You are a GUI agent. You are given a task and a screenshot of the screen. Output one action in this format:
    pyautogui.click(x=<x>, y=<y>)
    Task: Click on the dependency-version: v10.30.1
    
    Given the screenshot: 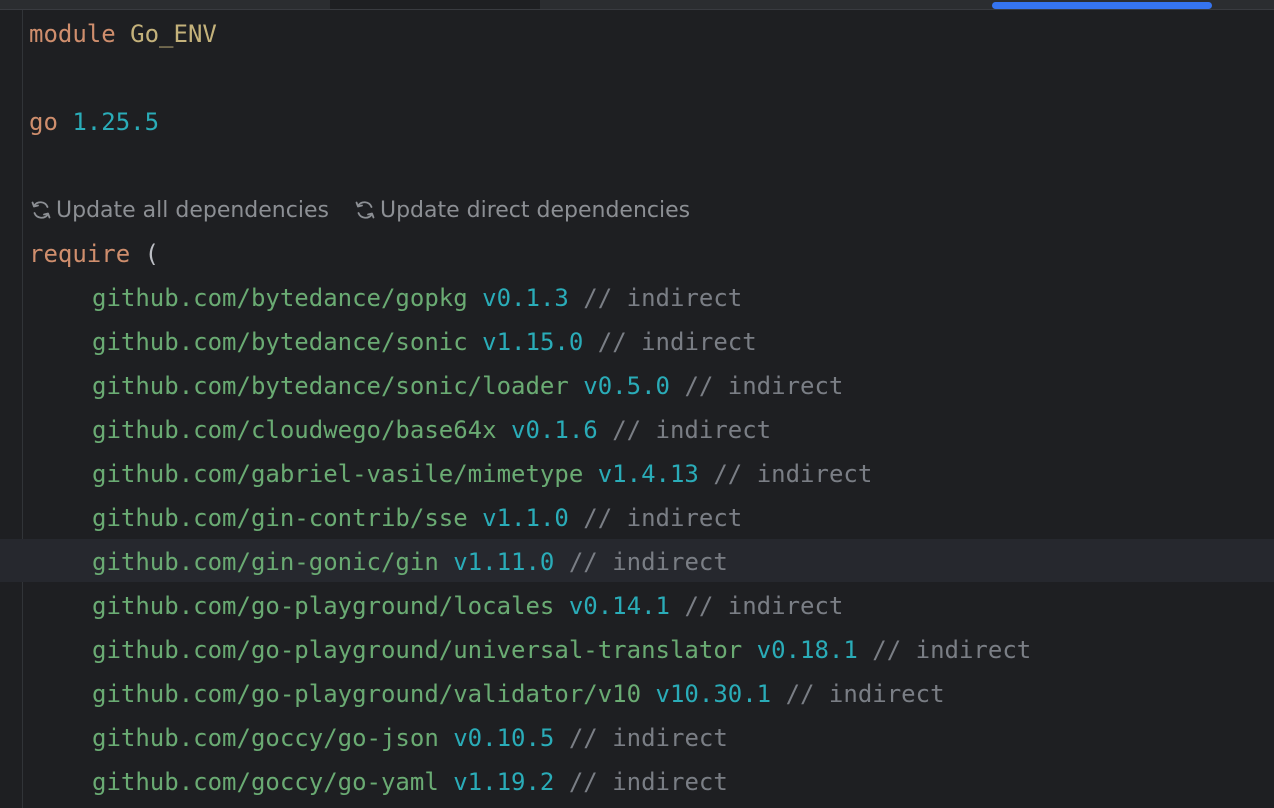 What is the action you would take?
    pyautogui.click(x=713, y=694)
    